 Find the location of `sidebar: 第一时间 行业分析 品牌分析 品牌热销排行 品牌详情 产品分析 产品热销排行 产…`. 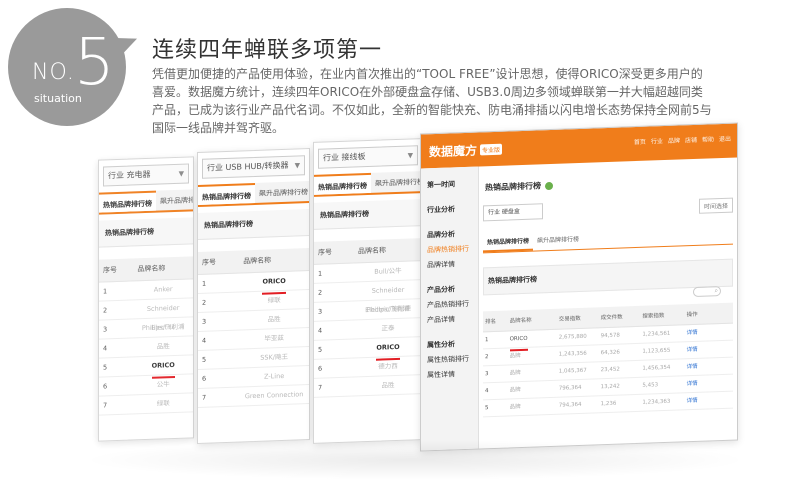

sidebar: 第一时间 行业分析 品牌分析 品牌热销排行 品牌详情 产品分析 产品热销排行 产… is located at coordinates (450, 308).